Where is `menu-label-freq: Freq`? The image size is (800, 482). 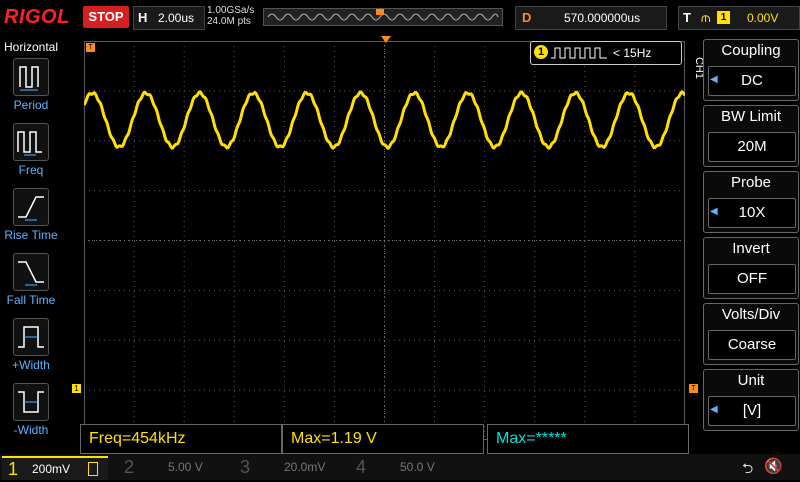 menu-label-freq: Freq is located at coordinates (31, 170).